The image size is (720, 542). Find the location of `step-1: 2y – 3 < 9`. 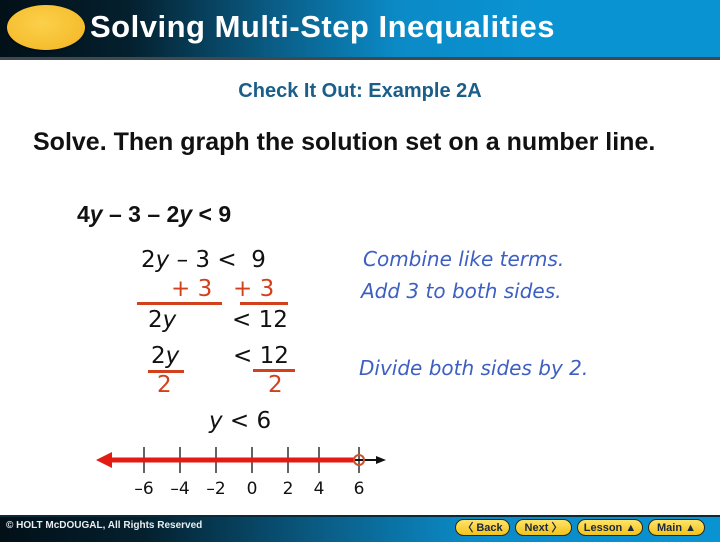

step-1: 2y – 3 < 9 is located at coordinates (203, 260).